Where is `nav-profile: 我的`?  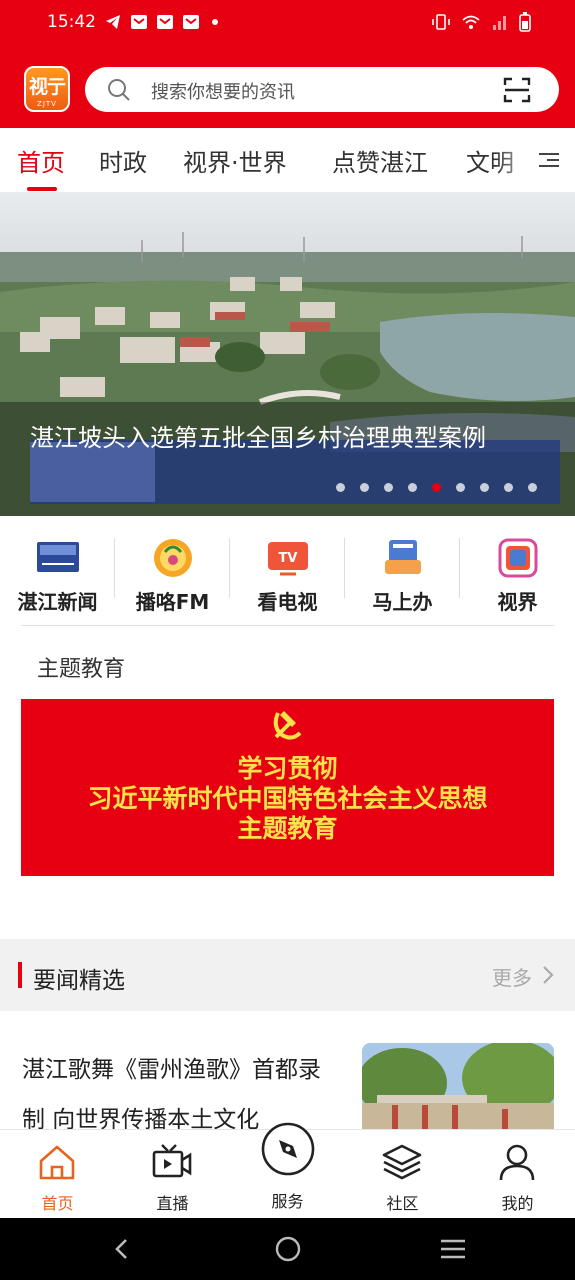 nav-profile: 我的 is located at coordinates (517, 1174).